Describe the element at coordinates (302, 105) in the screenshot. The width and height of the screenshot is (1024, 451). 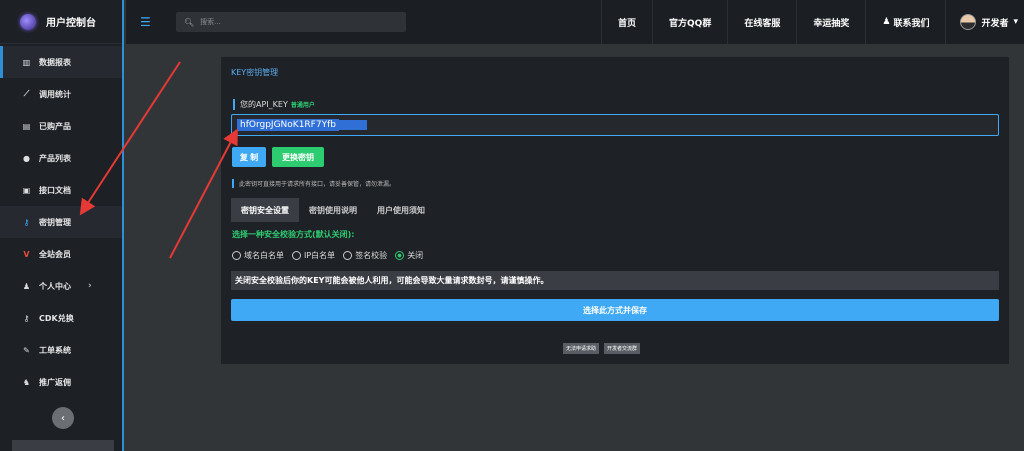
I see `user-level-badge: 普通用户` at that location.